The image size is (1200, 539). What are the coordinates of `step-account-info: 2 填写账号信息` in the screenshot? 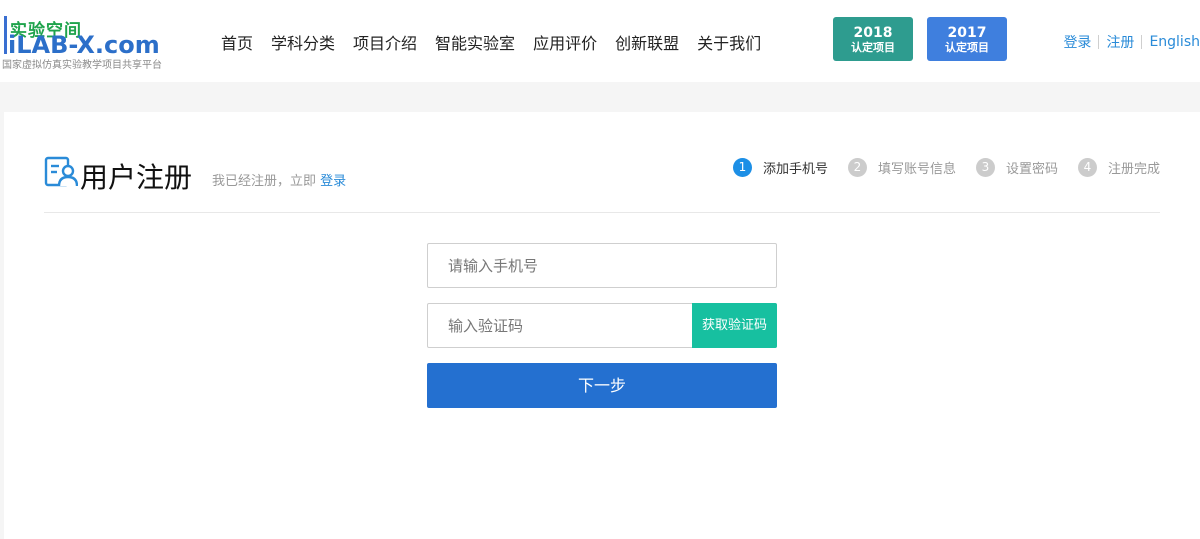 It's located at (901, 167).